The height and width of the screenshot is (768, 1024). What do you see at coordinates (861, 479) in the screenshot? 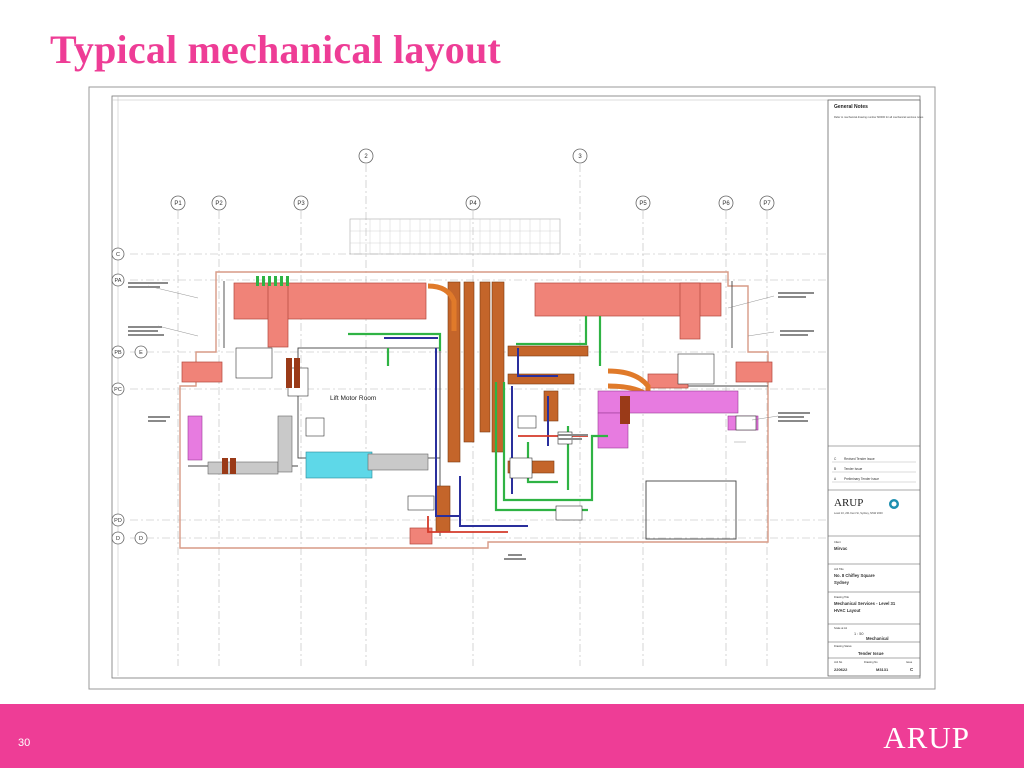
I see `revision-description: Preliminary Tender Issue` at bounding box center [861, 479].